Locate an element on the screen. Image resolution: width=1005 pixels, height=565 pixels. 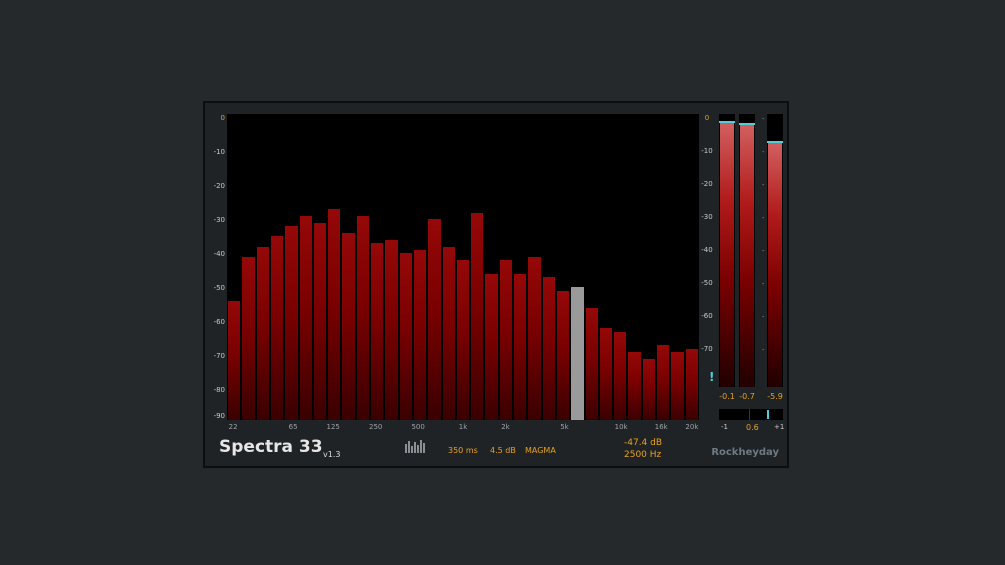
y-tick-label: -20 is located at coordinates (219, 186).